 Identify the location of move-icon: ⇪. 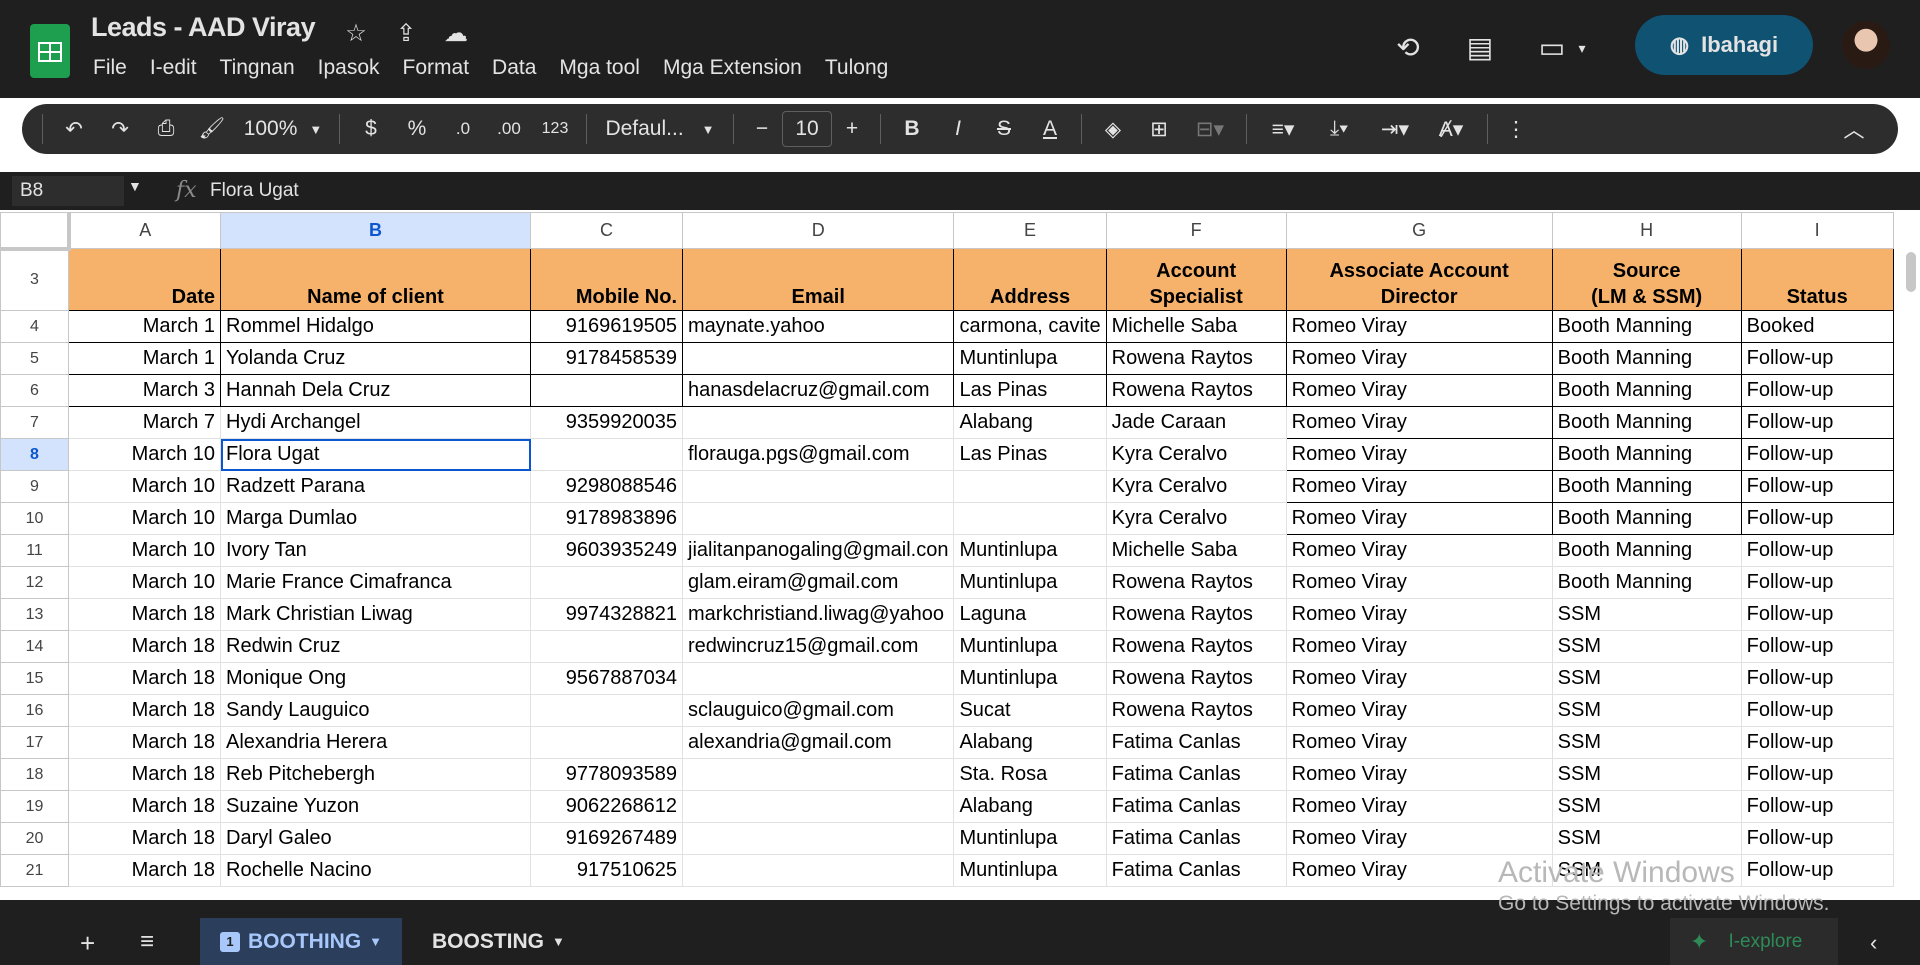
(406, 34).